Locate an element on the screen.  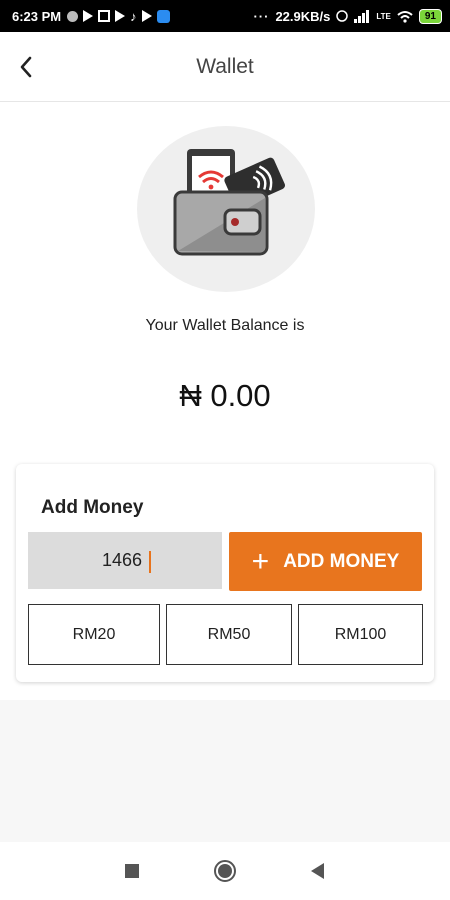
text-cursor is located at coordinates (150, 562).